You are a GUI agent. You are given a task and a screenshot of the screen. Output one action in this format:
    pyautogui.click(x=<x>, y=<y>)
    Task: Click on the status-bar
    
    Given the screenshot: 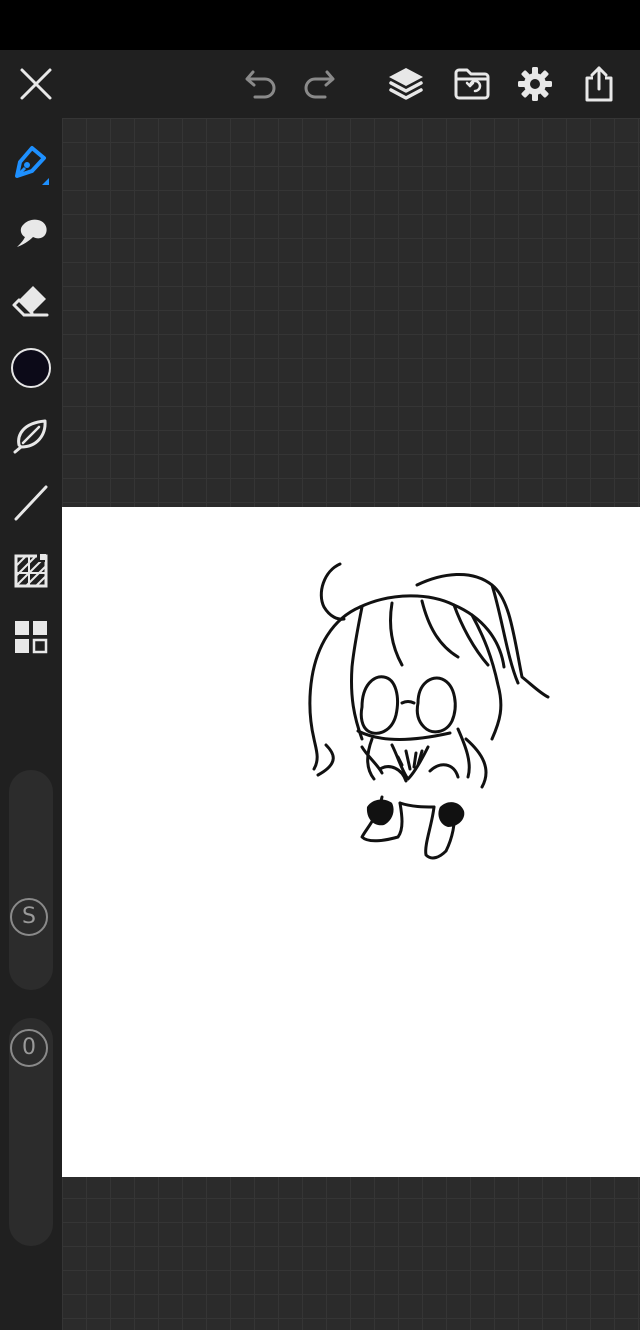 What is the action you would take?
    pyautogui.click(x=320, y=25)
    